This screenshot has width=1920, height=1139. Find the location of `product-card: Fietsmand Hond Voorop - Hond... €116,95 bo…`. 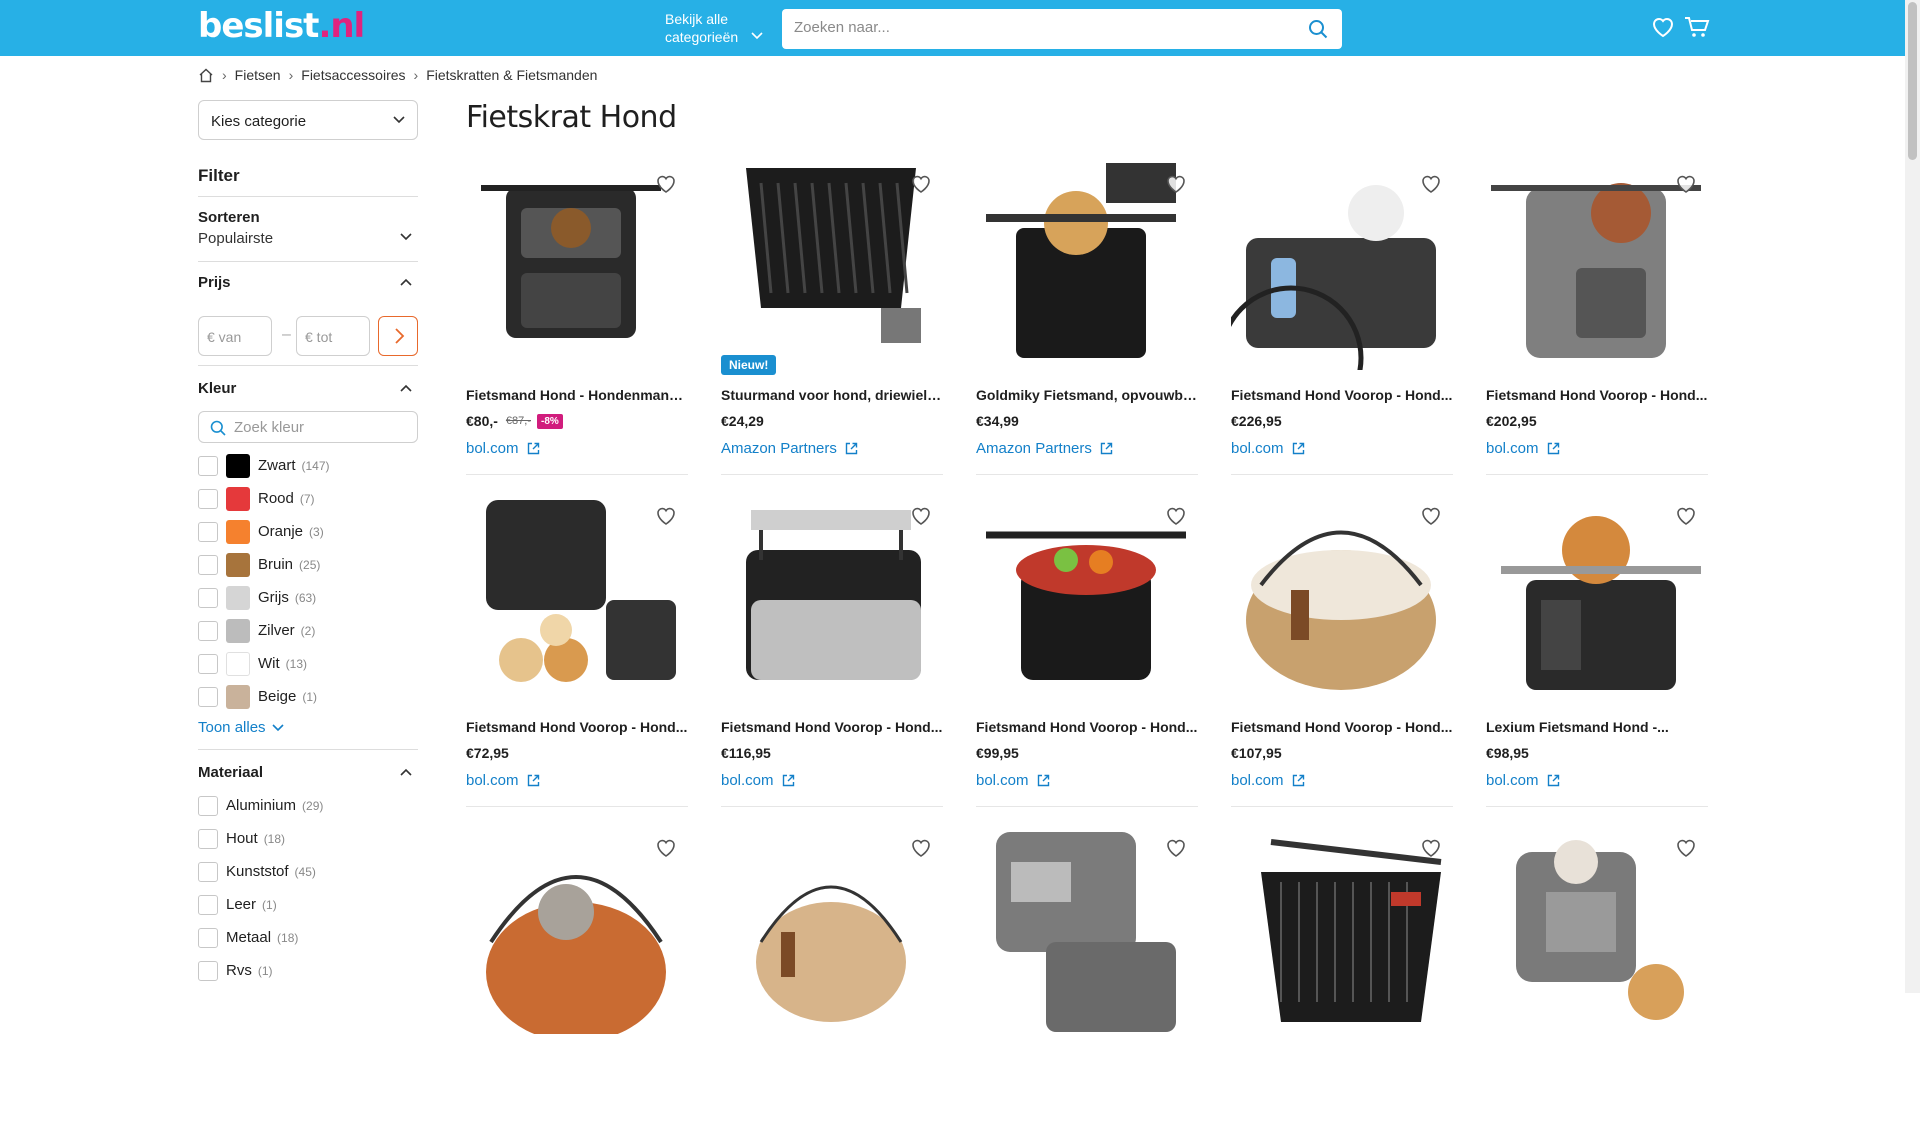

product-card: Fietsmand Hond Voorop - Hond... €116,95 bo… is located at coordinates (832, 648).